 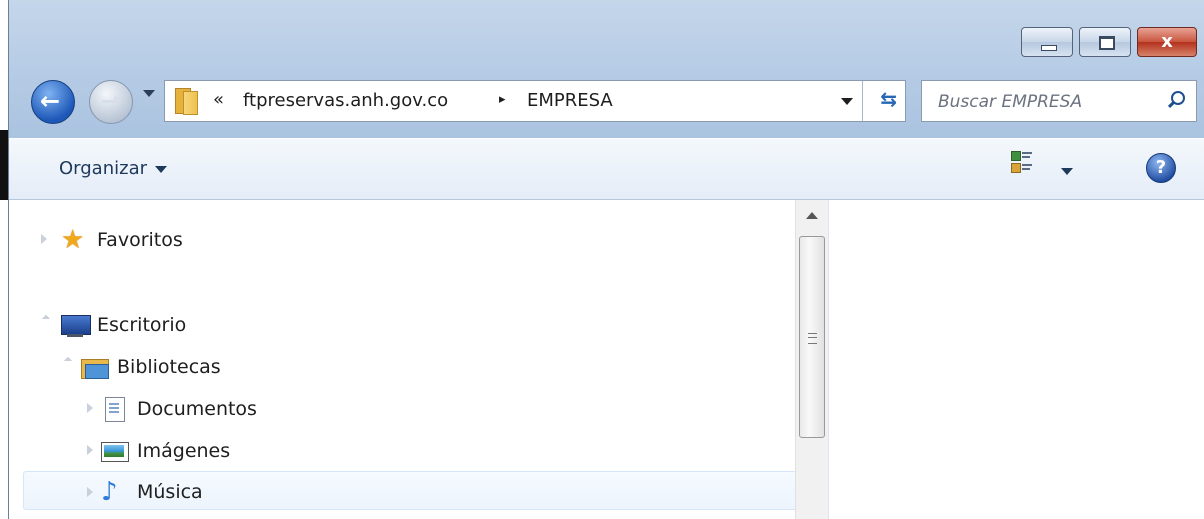 I want to click on chevron-down-icon, so click(x=161, y=169).